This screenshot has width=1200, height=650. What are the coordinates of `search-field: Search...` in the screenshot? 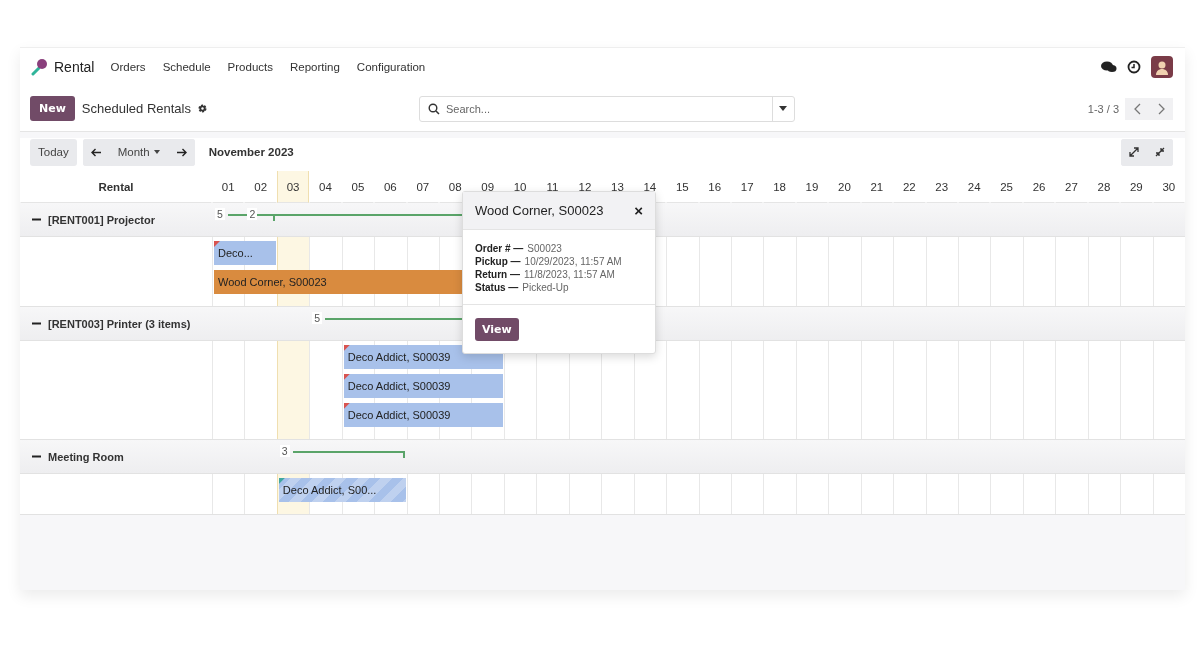 It's located at (607, 108).